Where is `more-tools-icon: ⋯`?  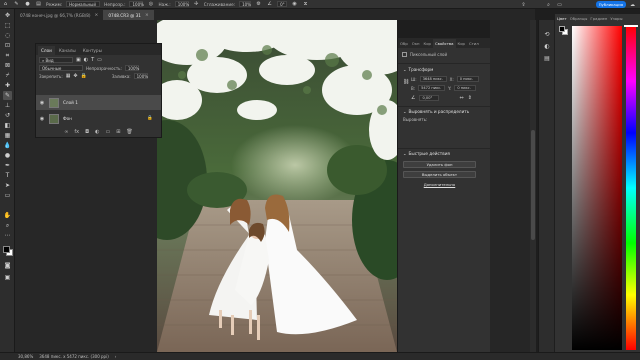
more-tools-icon: ⋯ is located at coordinates (7, 235).